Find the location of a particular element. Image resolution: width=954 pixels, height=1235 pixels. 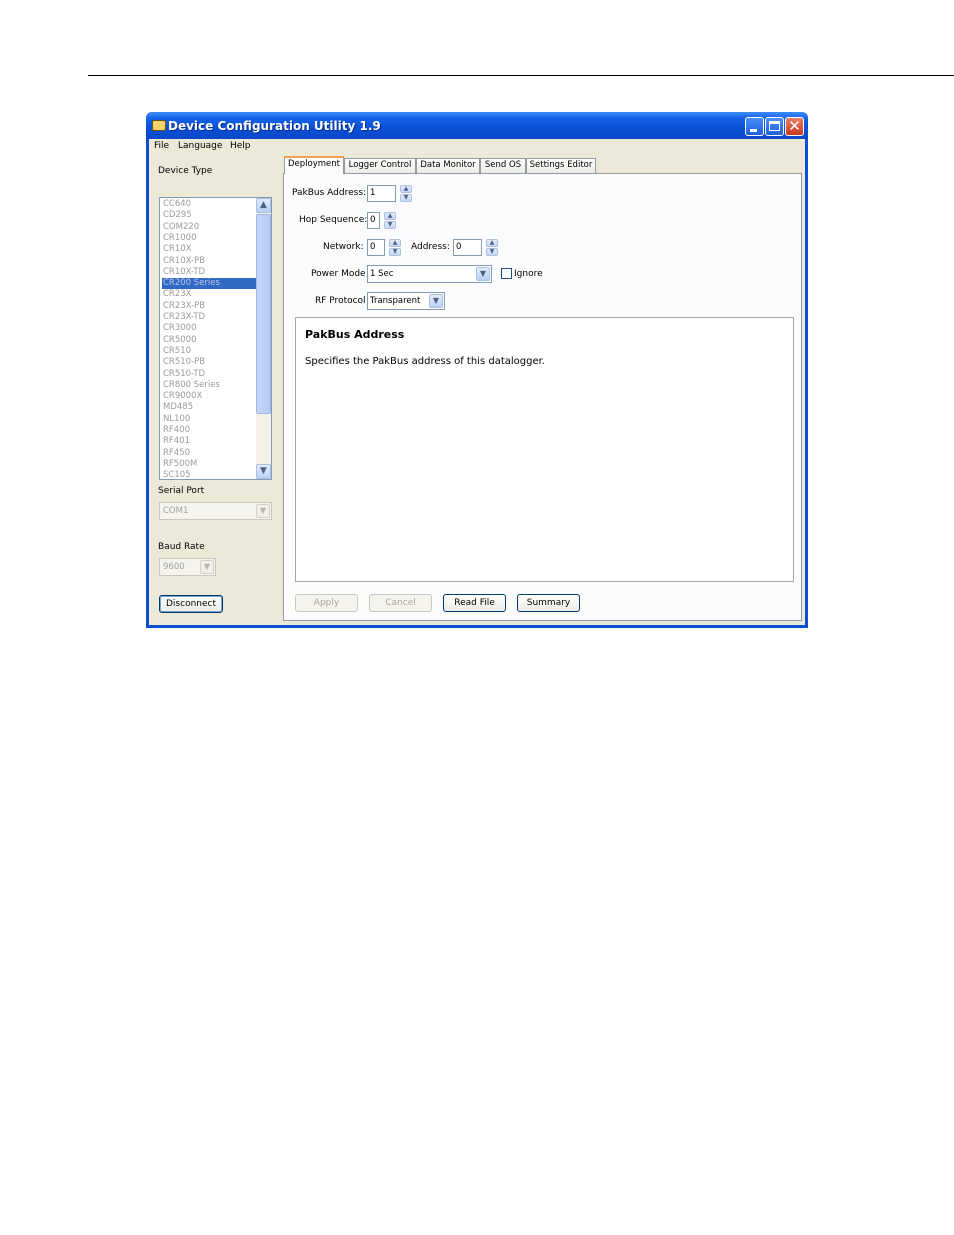

device-list-item: RF401 is located at coordinates (209, 441).